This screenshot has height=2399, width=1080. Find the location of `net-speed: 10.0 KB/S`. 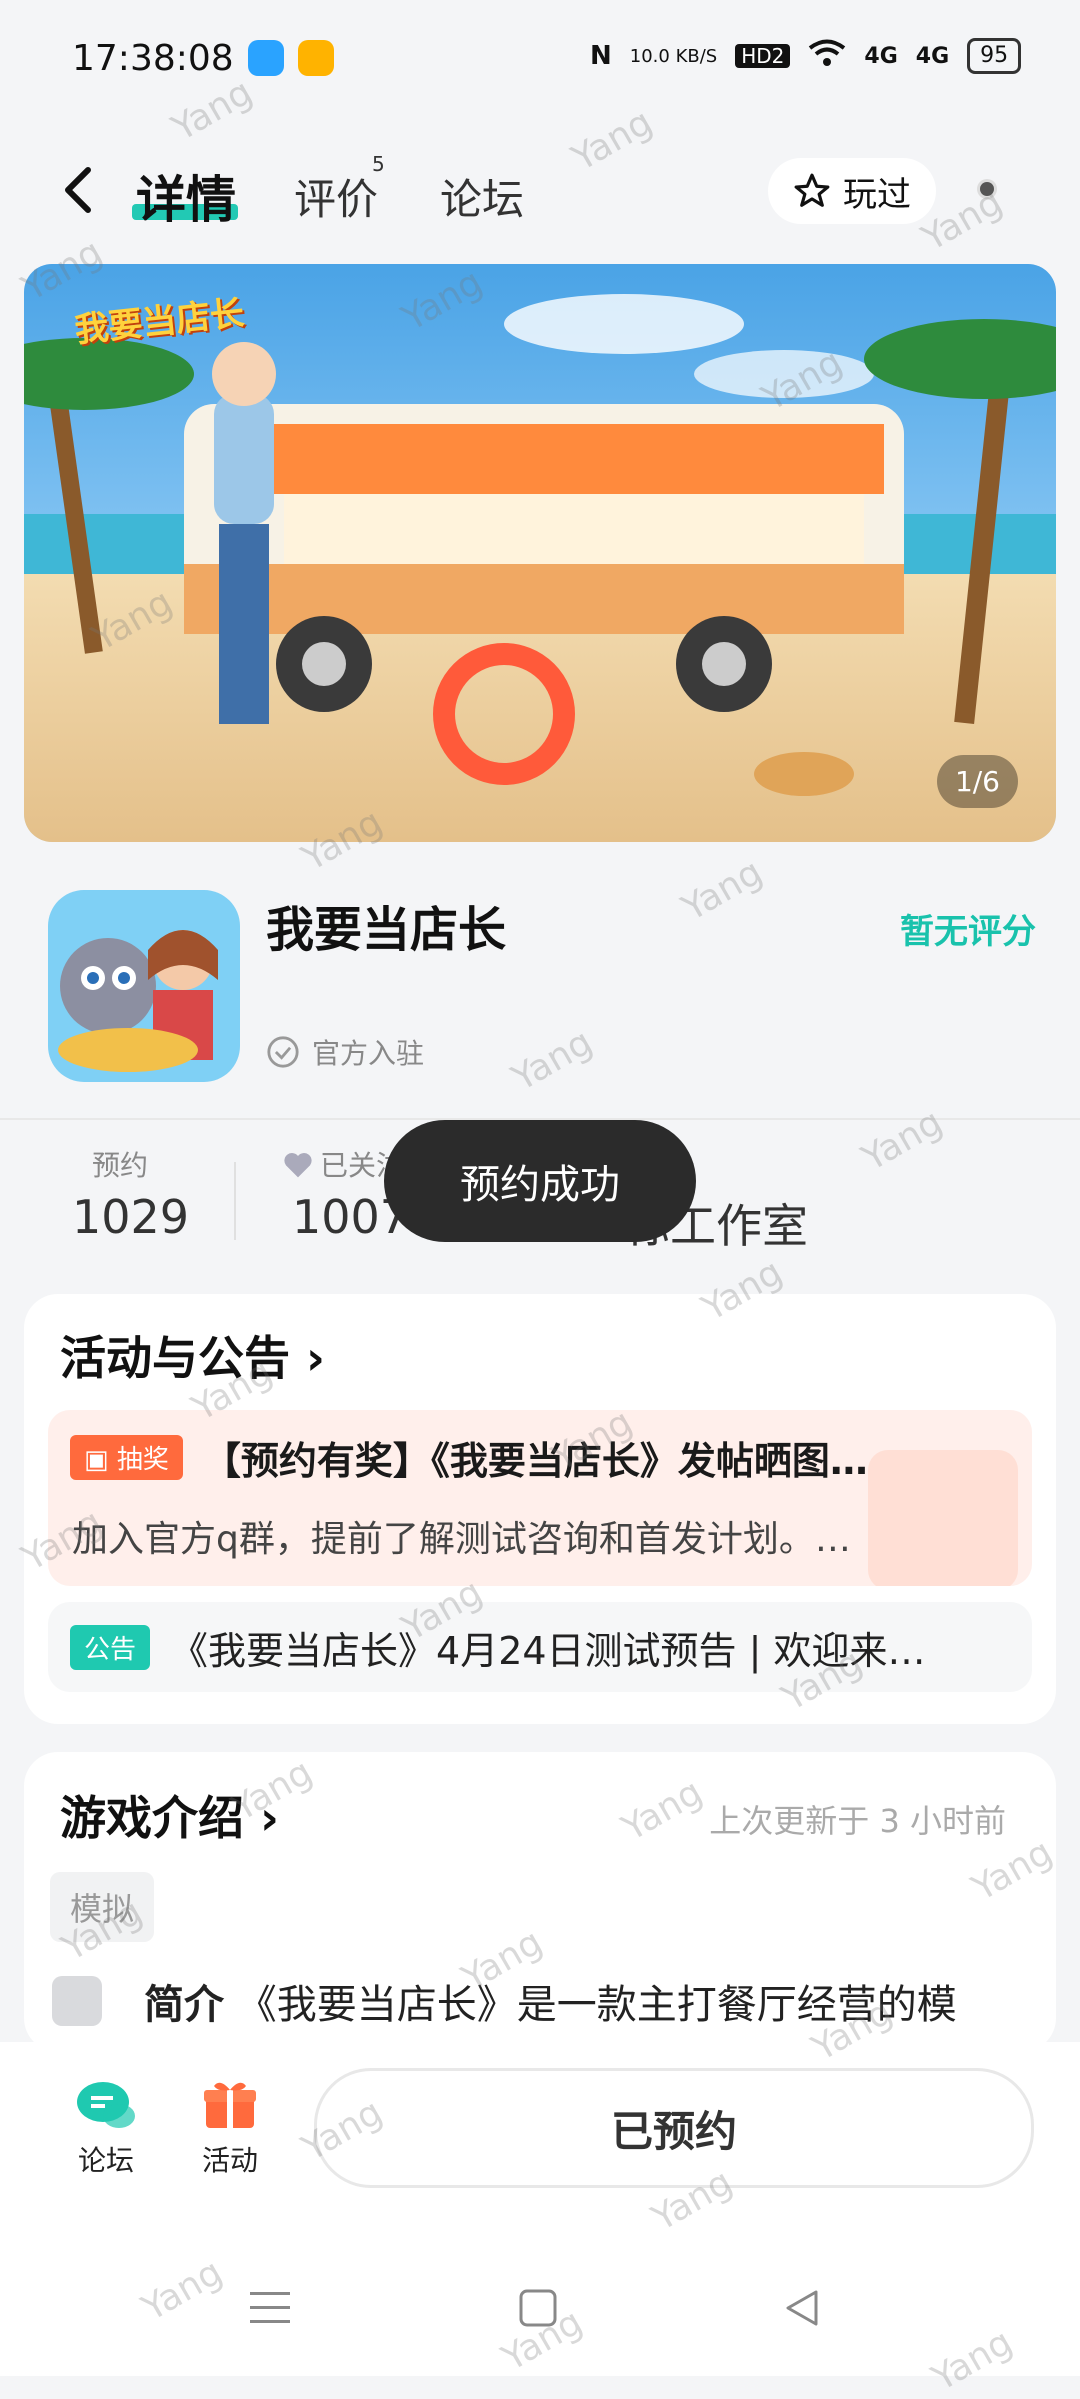

net-speed: 10.0 KB/S is located at coordinates (673, 56).